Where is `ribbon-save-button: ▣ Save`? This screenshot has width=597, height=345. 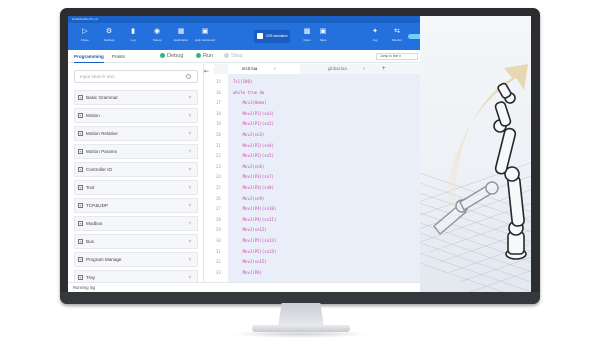
ribbon-save-button: ▣ Save is located at coordinates (323, 36).